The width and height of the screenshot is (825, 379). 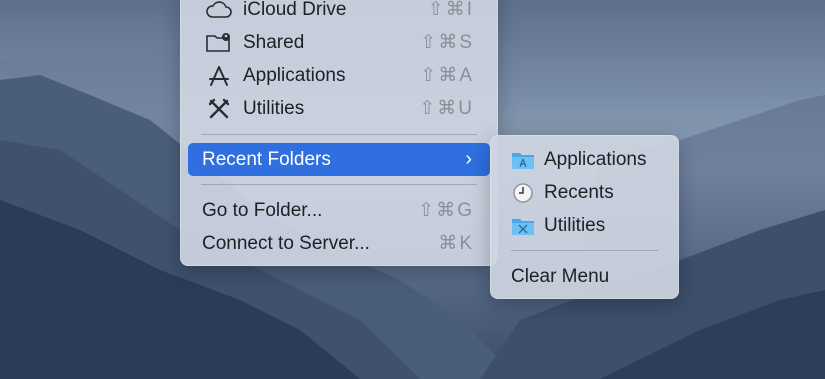 I want to click on menu-item-label: Utilities, so click(x=274, y=108).